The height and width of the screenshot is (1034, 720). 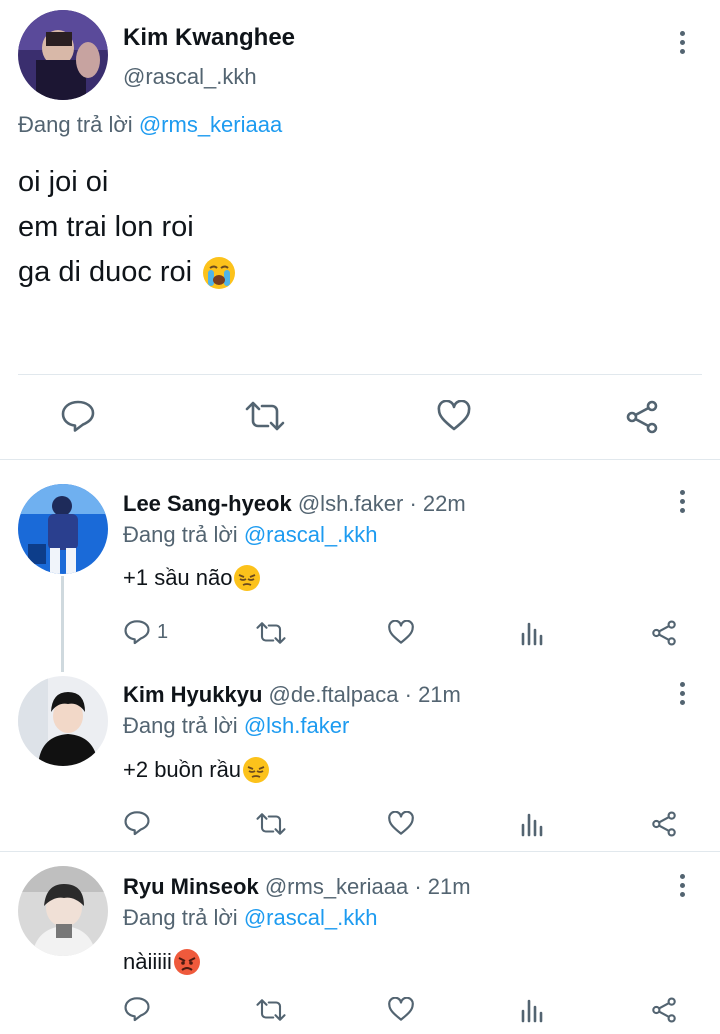 I want to click on reply-text-content: +1 sầu não, so click(x=178, y=577).